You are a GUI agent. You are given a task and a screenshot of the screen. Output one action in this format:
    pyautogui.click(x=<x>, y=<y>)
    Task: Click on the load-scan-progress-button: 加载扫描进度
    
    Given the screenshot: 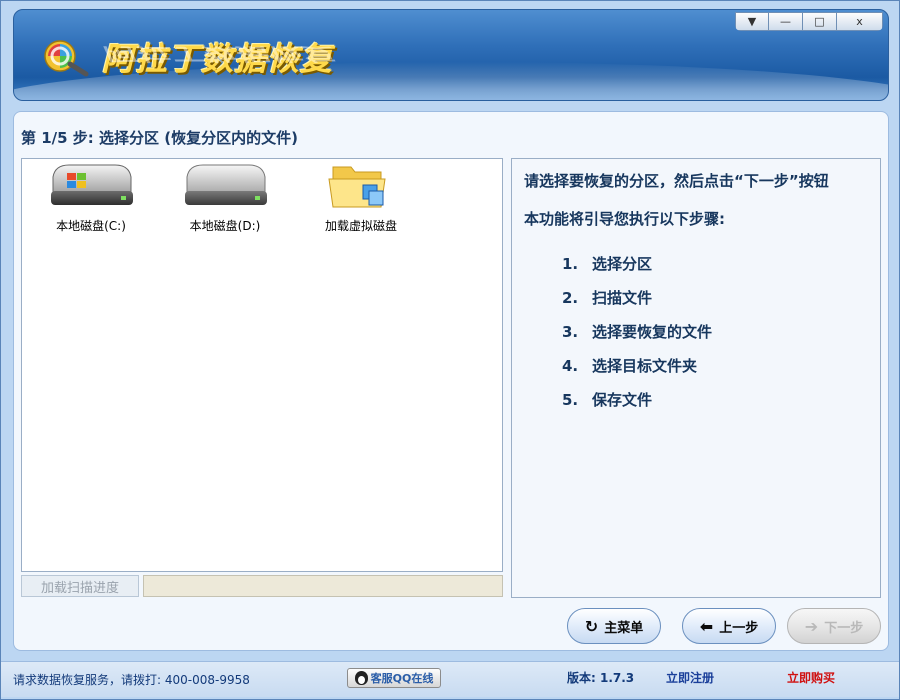 What is the action you would take?
    pyautogui.click(x=80, y=586)
    